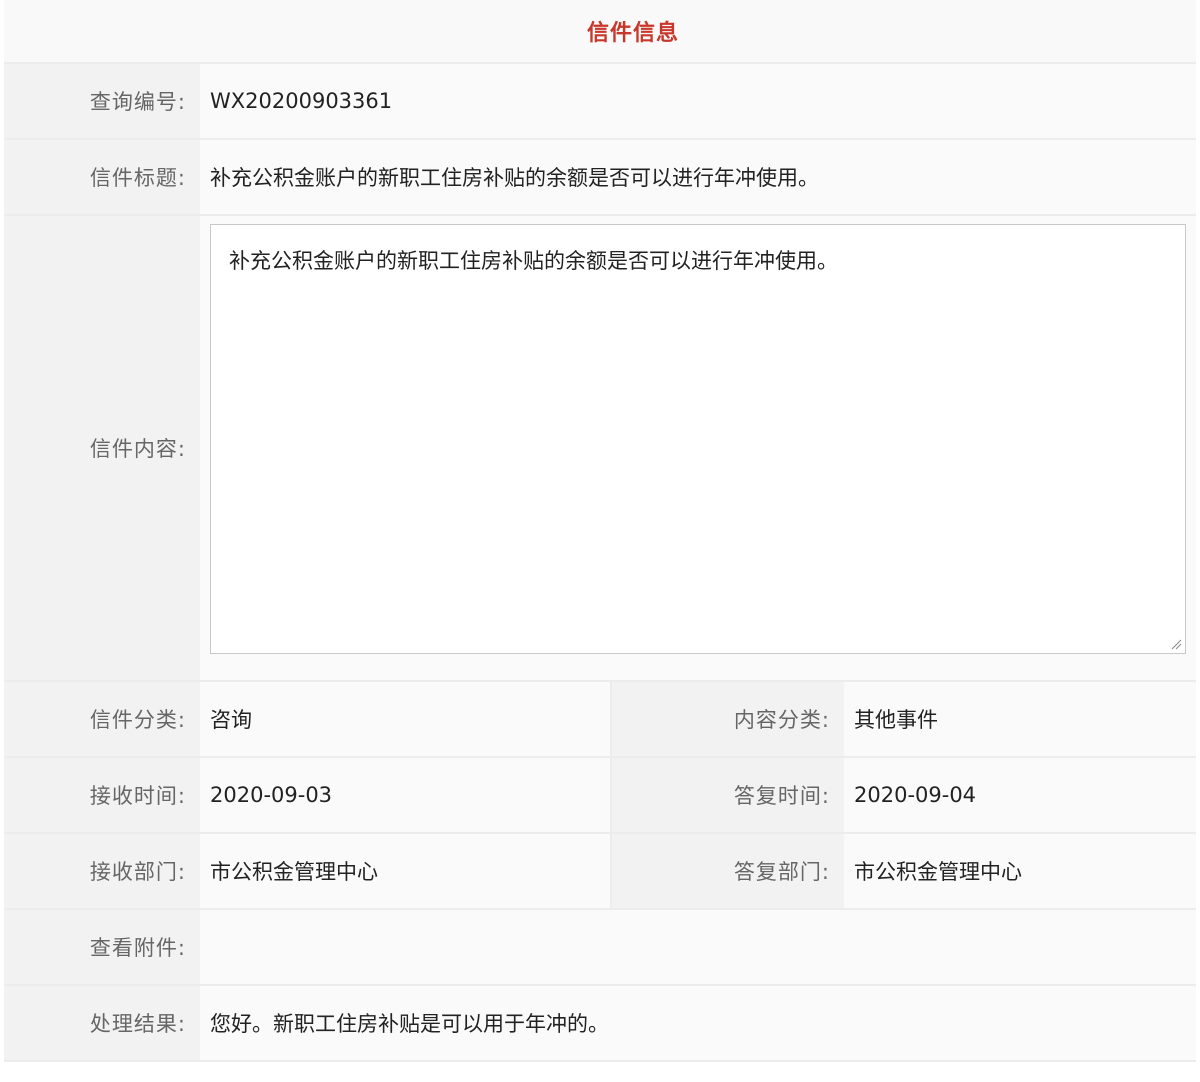 The width and height of the screenshot is (1200, 1082). I want to click on row-categories: 信件分类: 咨询 内容分类: 其他事件, so click(600, 720).